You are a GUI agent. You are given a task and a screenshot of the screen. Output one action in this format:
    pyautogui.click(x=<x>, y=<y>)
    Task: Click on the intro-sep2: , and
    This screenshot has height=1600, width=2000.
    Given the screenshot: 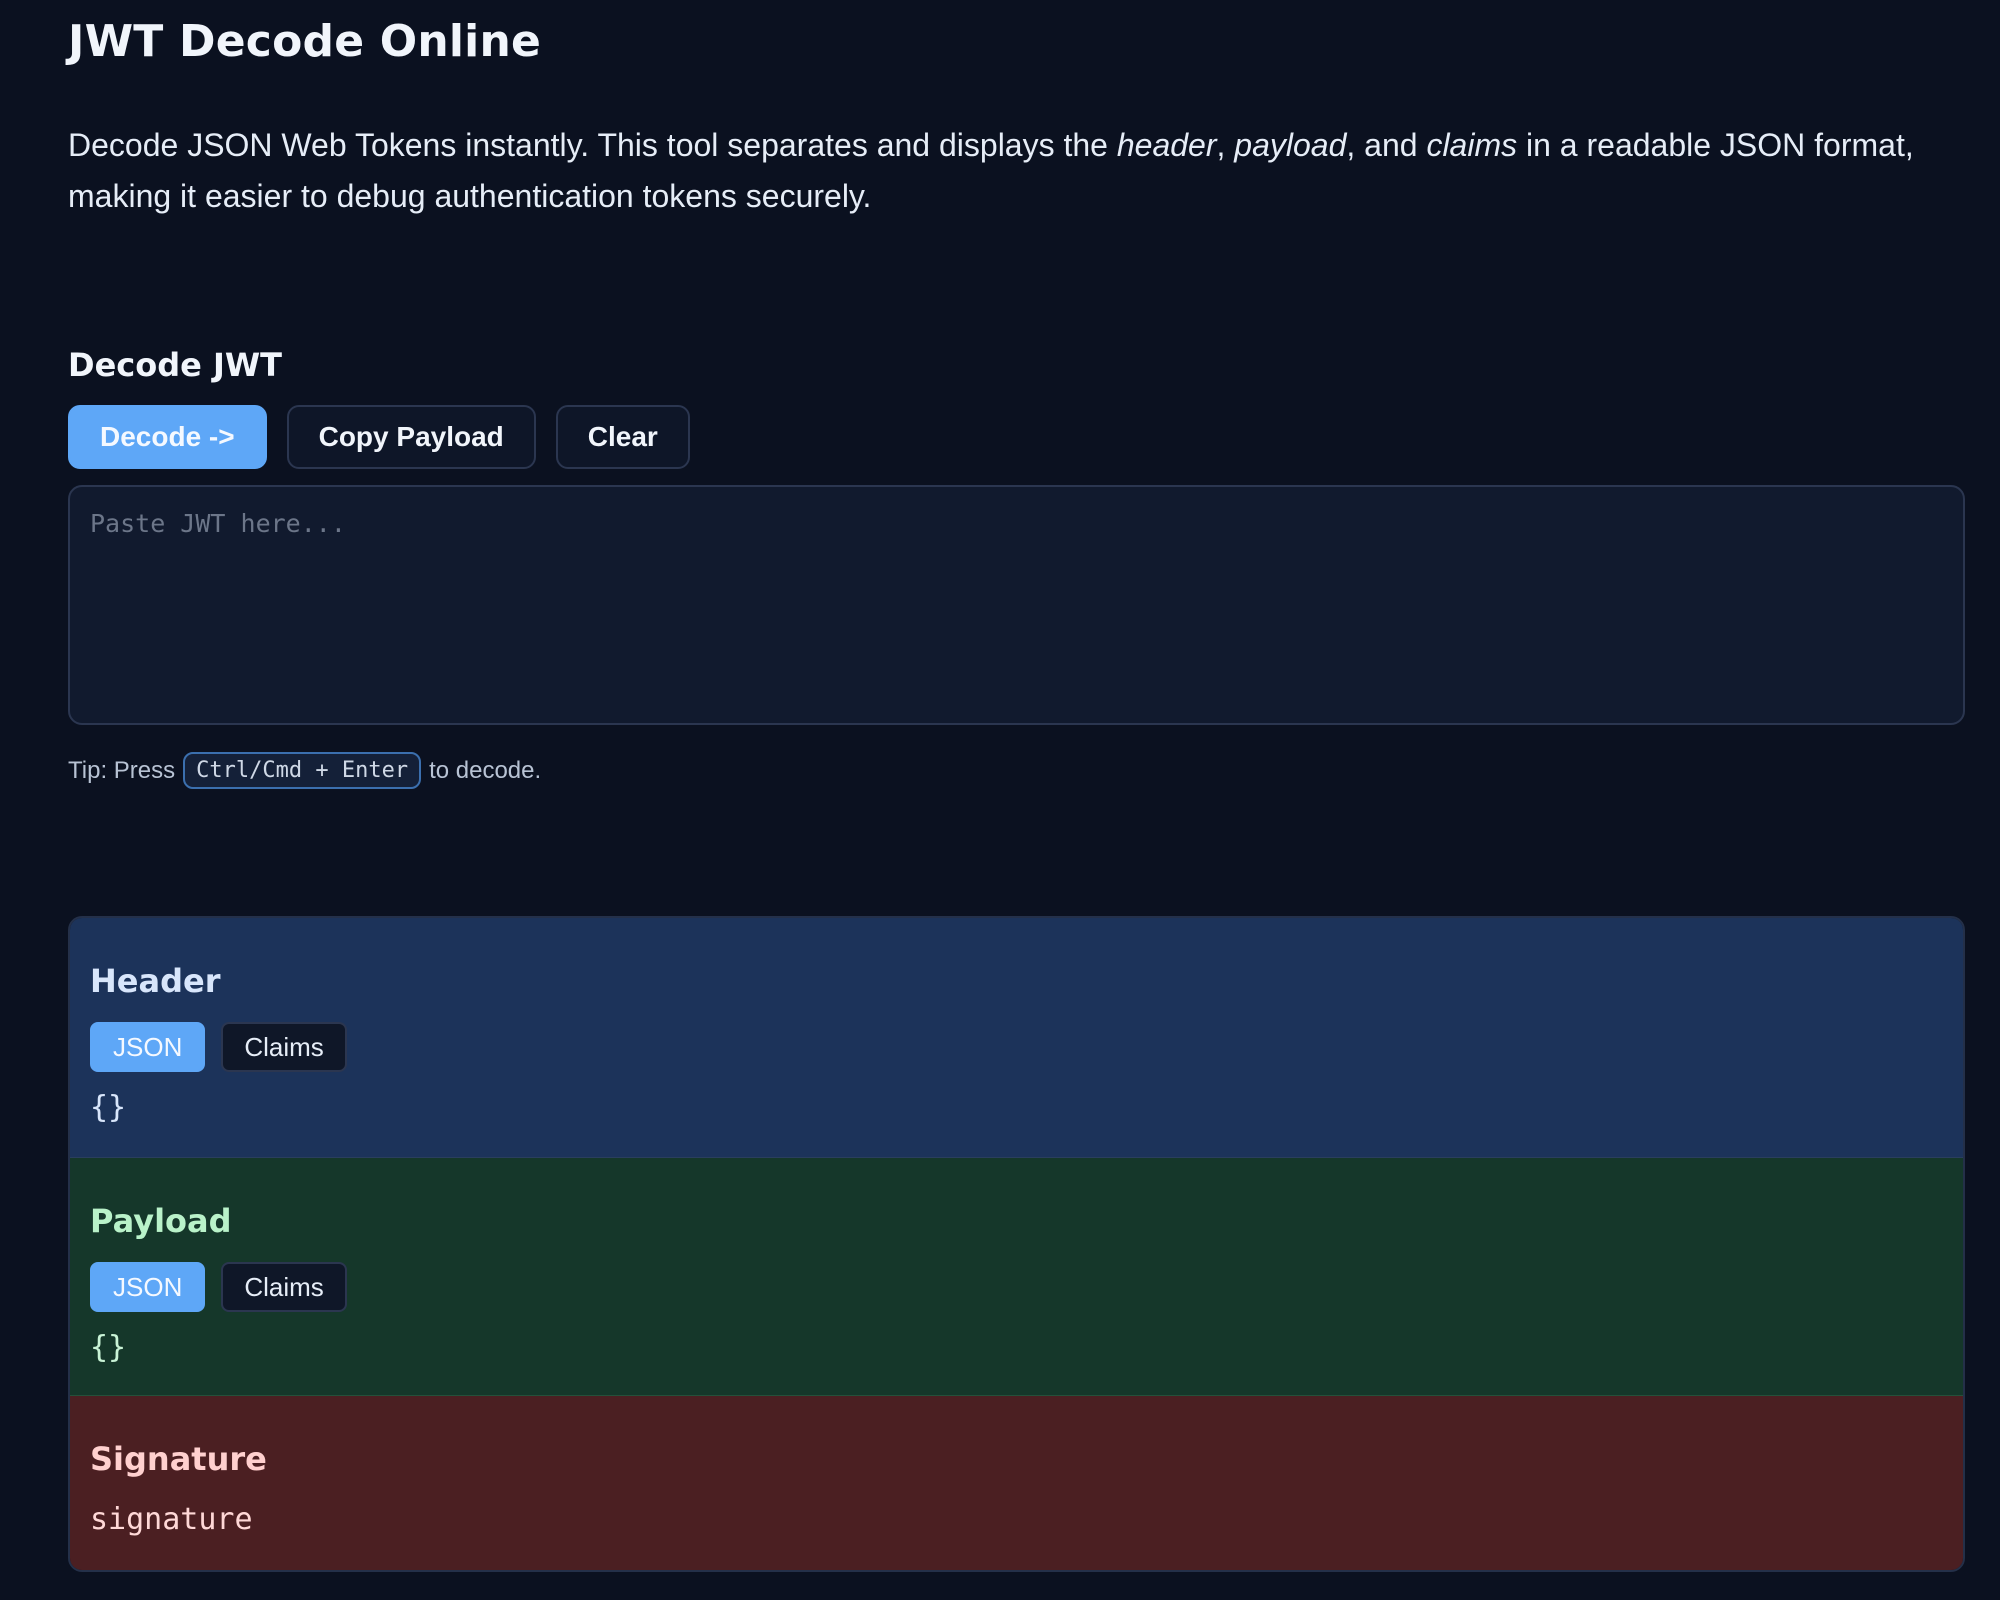 What is the action you would take?
    pyautogui.click(x=1386, y=145)
    